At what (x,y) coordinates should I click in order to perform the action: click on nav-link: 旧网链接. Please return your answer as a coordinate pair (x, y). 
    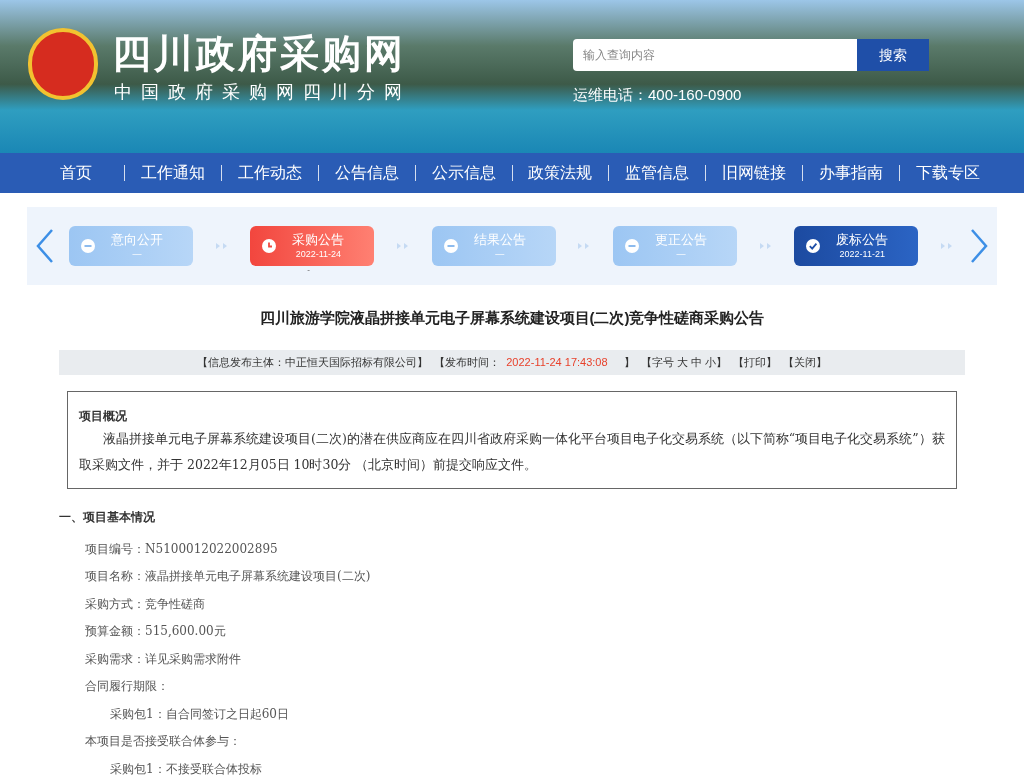
    Looking at the image, I should click on (754, 173).